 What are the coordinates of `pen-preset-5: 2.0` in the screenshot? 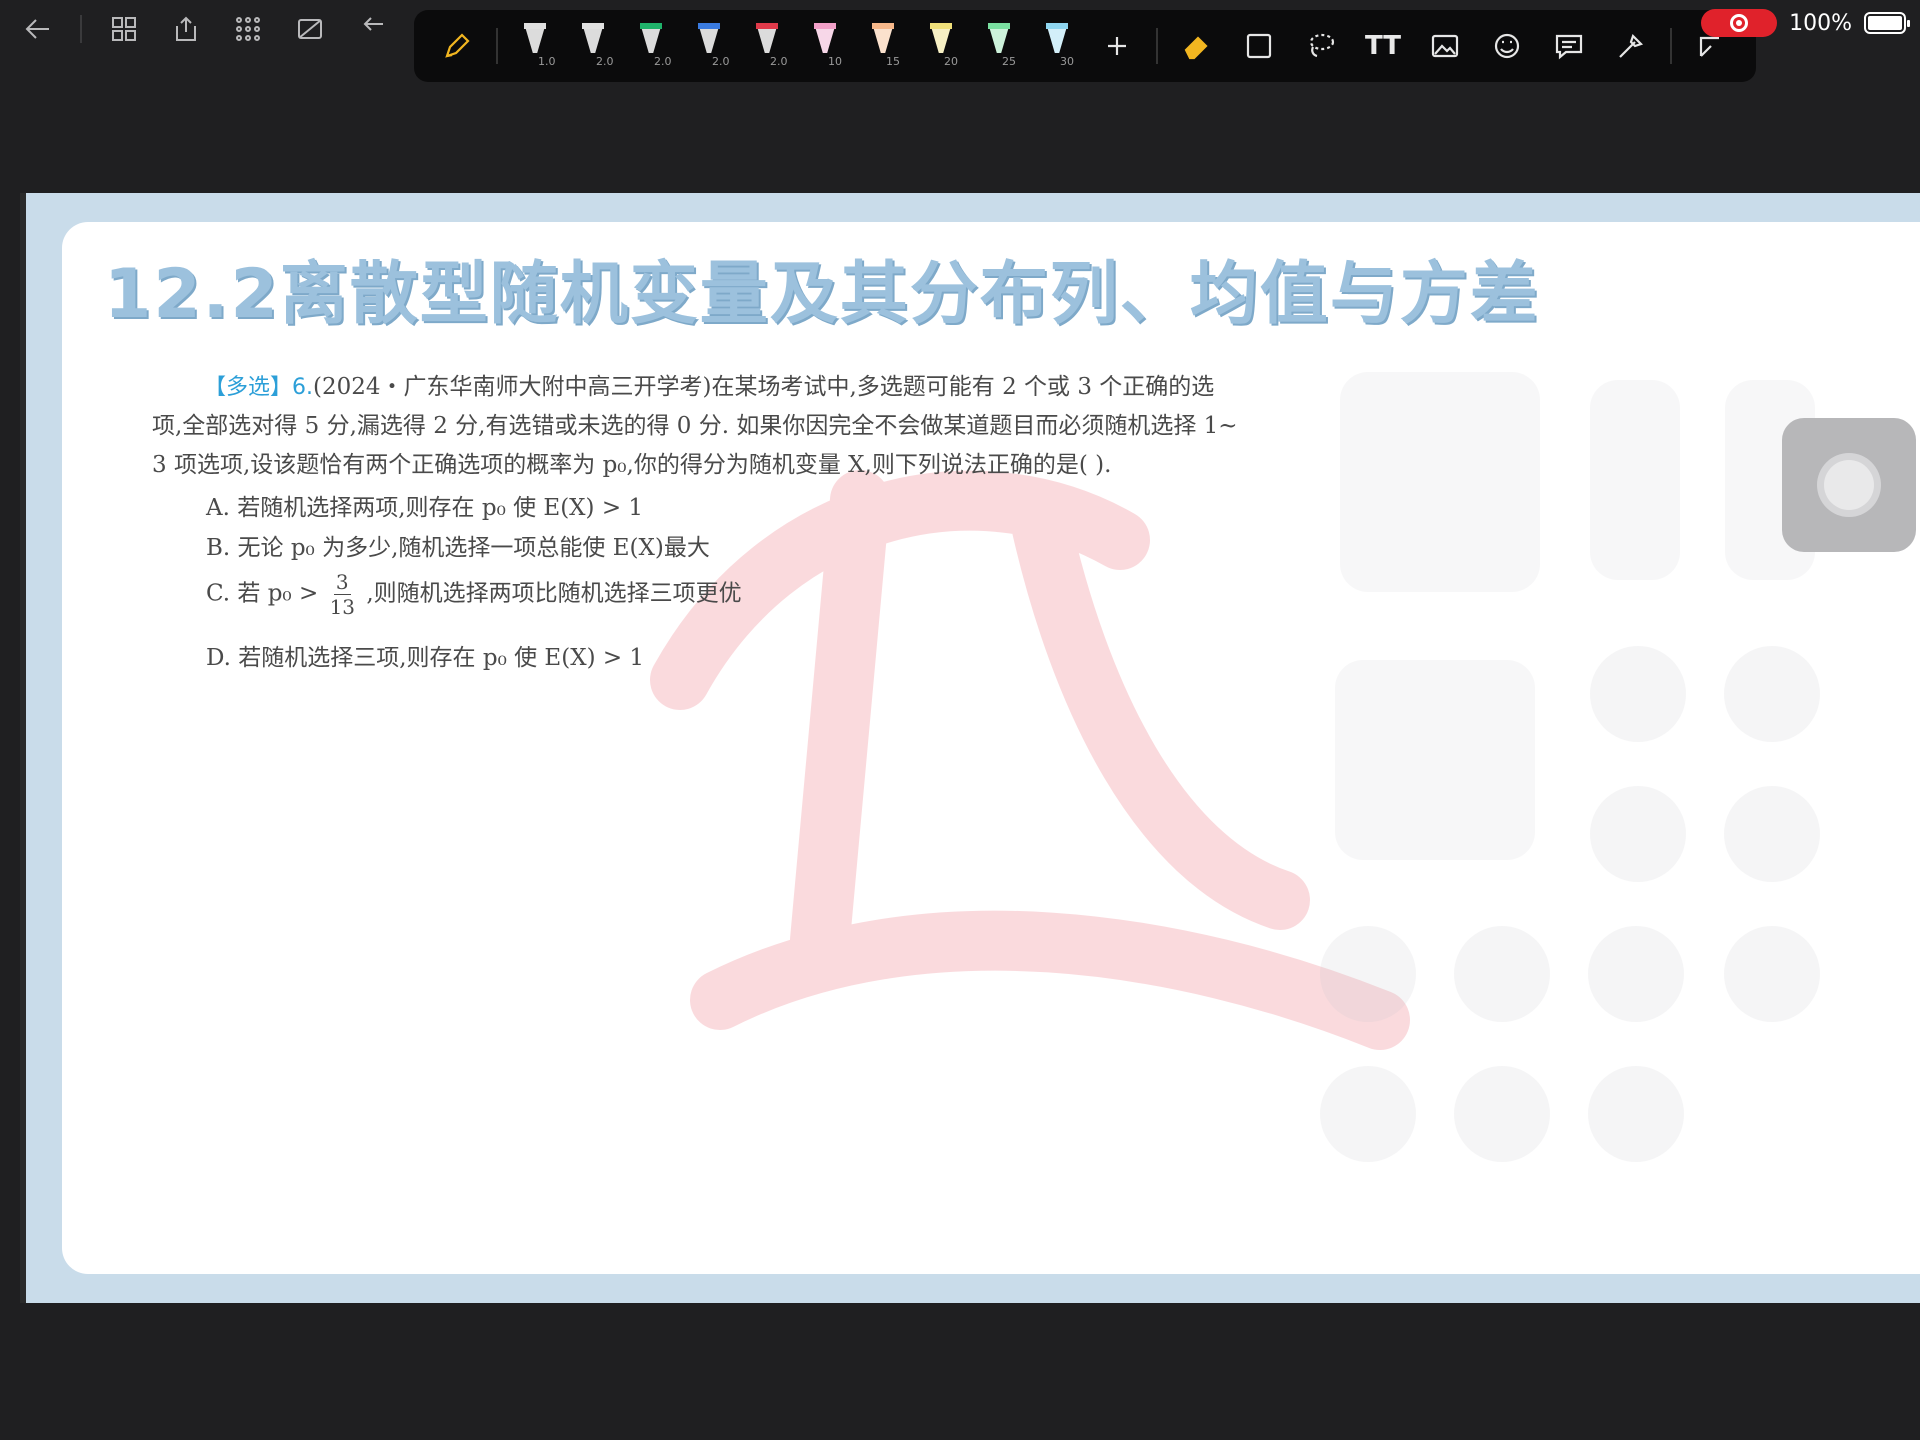 It's located at (767, 46).